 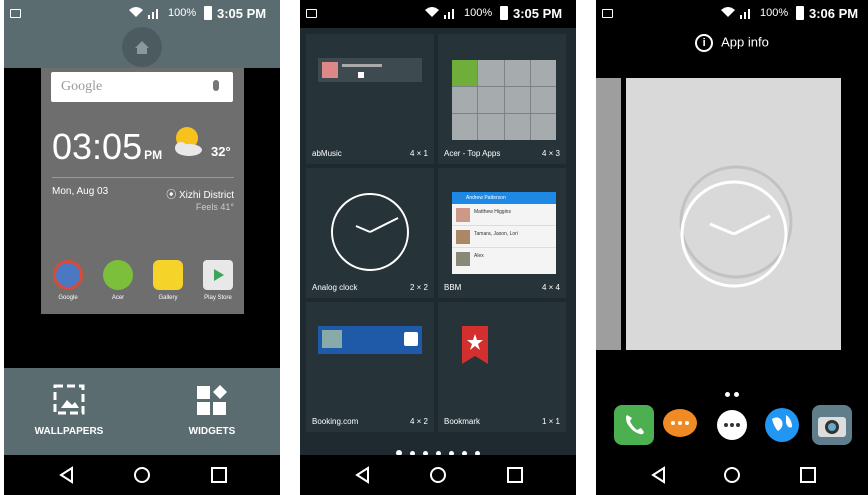 I want to click on widget-analog-clock: Analog clock 2 × 2, so click(x=370, y=233).